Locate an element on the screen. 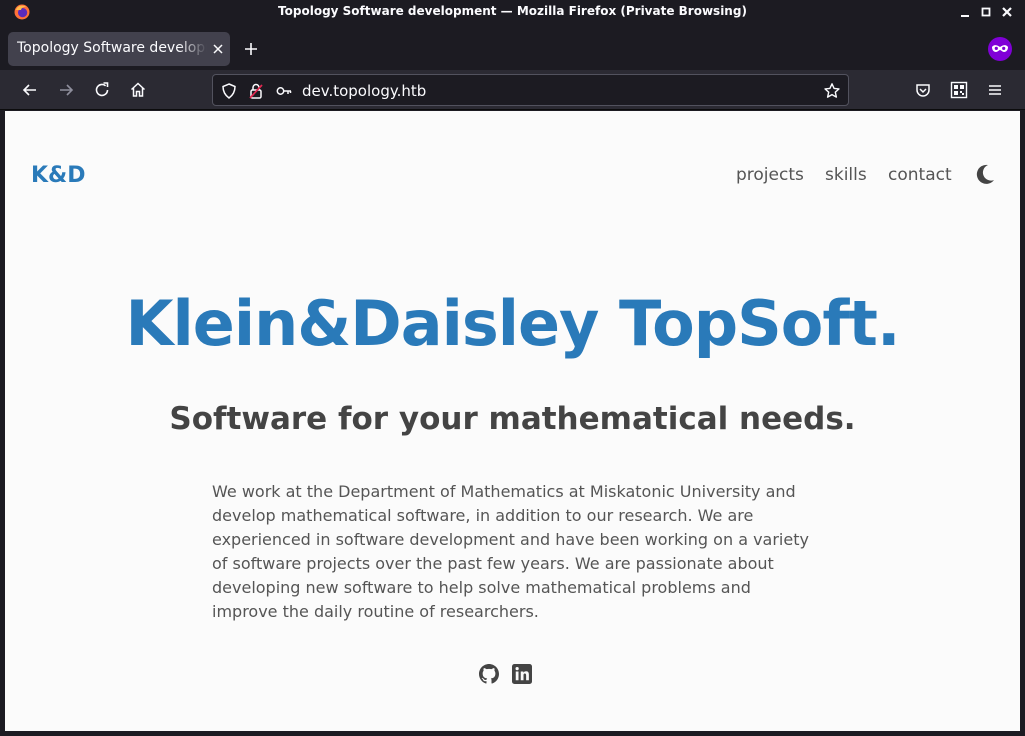 Image resolution: width=1025 pixels, height=736 pixels. new-tab-icon is located at coordinates (251, 49).